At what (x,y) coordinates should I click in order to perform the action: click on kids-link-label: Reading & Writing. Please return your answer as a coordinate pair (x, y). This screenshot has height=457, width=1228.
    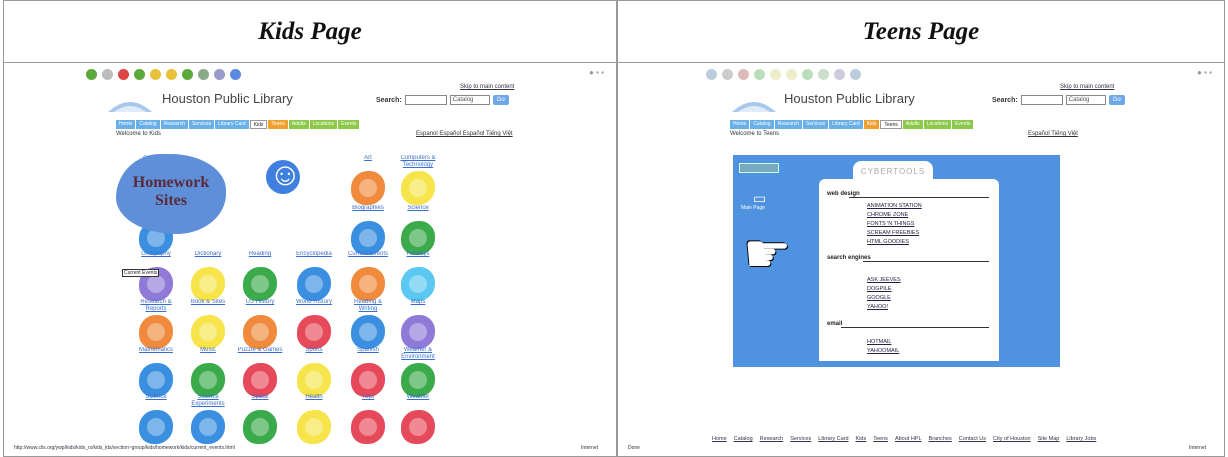
    Looking at the image, I should click on (368, 306).